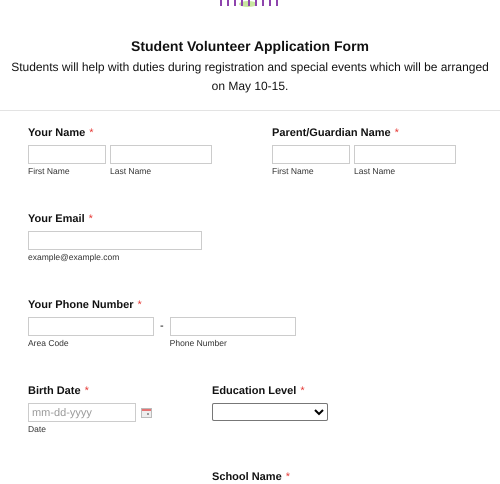  Describe the element at coordinates (250, 3) in the screenshot. I see `logo-drawing` at that location.